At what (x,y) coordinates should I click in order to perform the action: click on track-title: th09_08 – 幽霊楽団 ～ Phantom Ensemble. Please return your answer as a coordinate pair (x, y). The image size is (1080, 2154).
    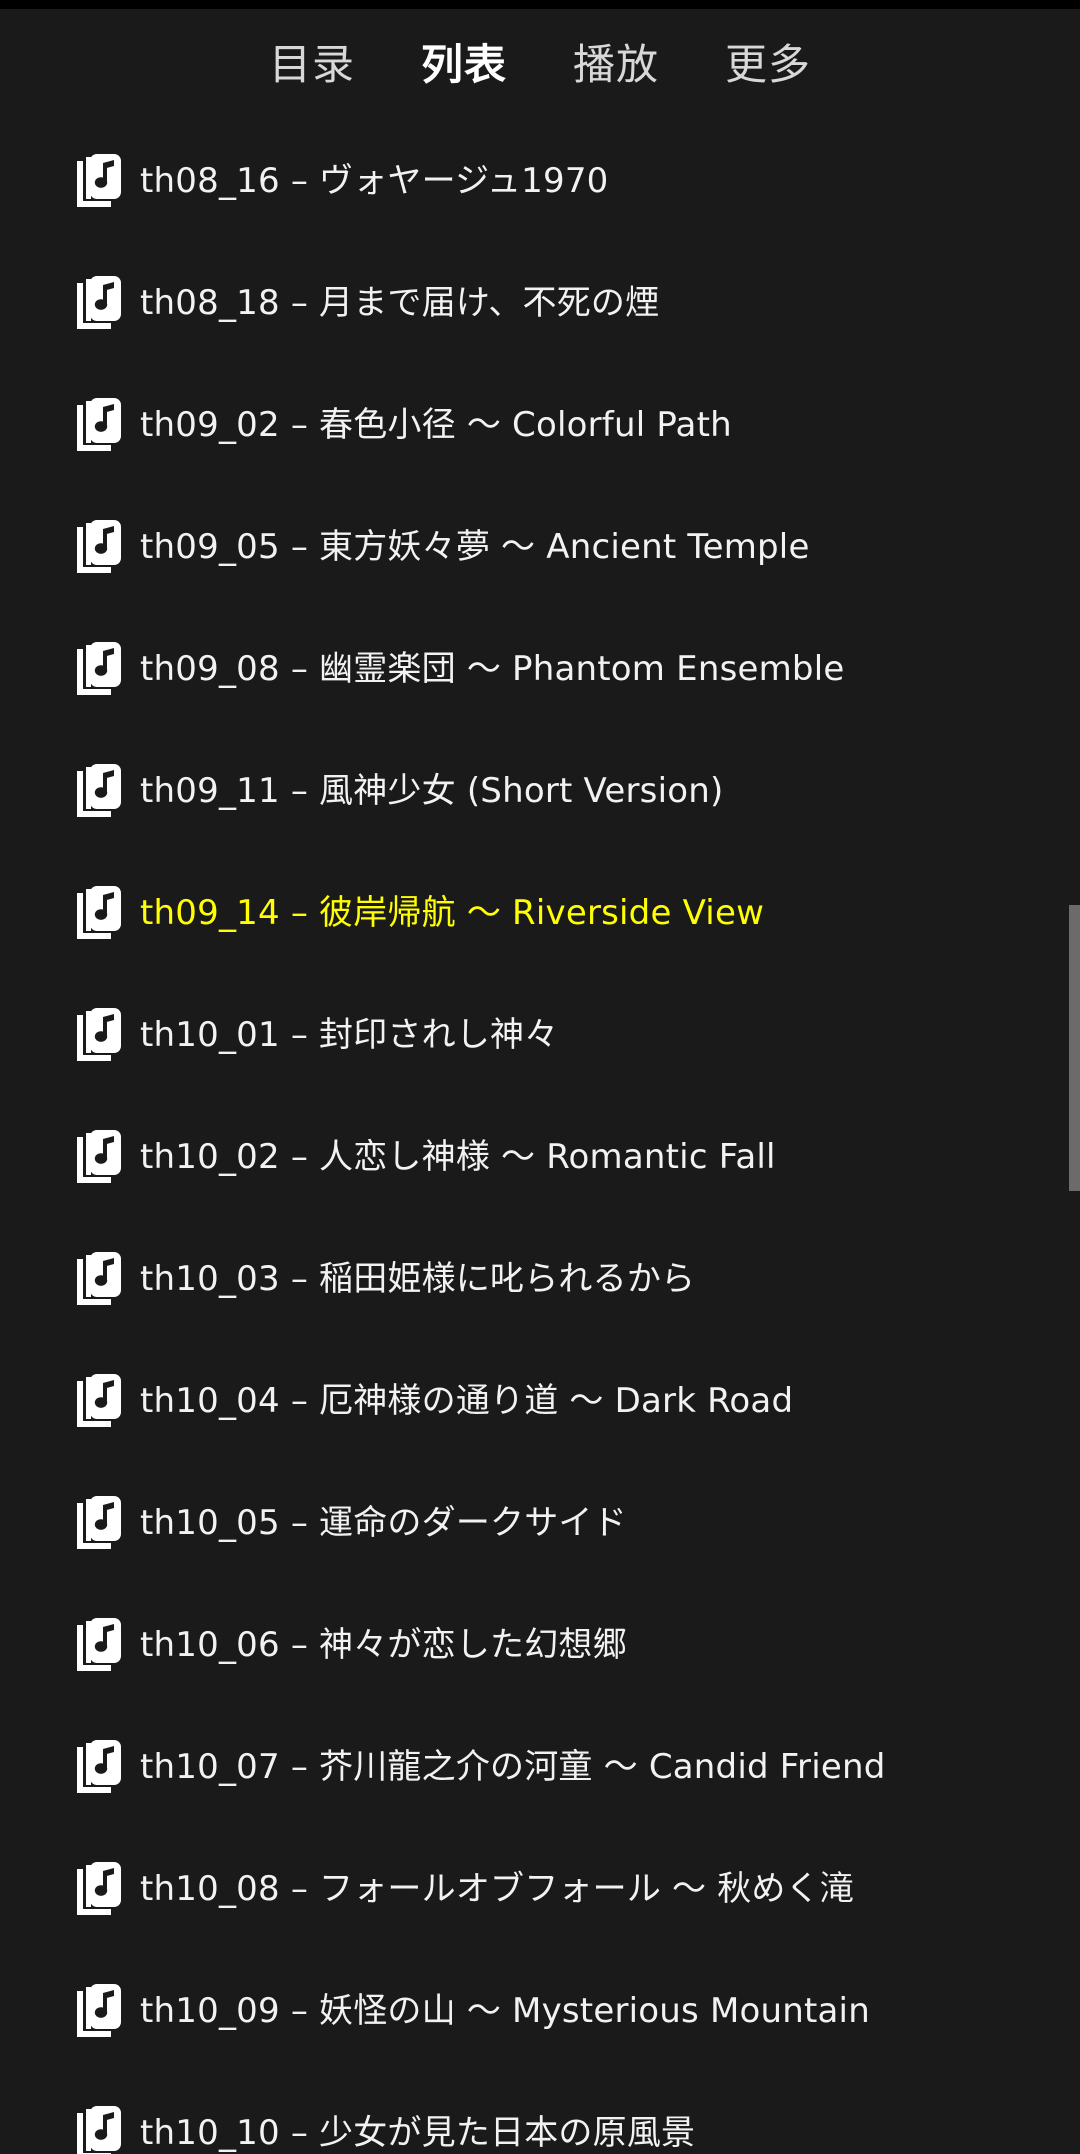
    Looking at the image, I should click on (492, 669).